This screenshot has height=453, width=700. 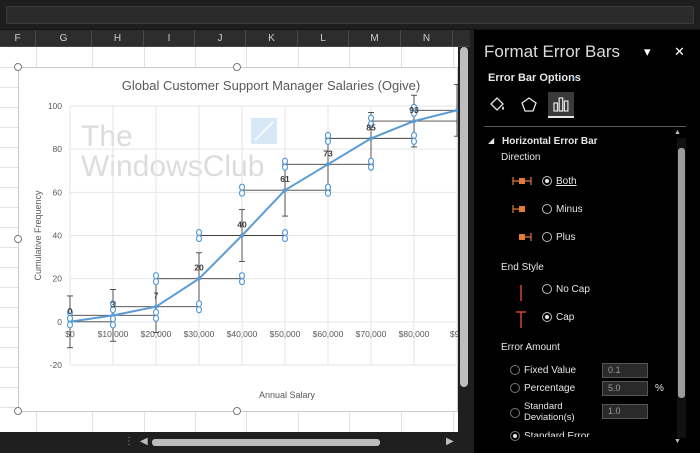 I want to click on column-header-h: H, so click(x=118, y=38).